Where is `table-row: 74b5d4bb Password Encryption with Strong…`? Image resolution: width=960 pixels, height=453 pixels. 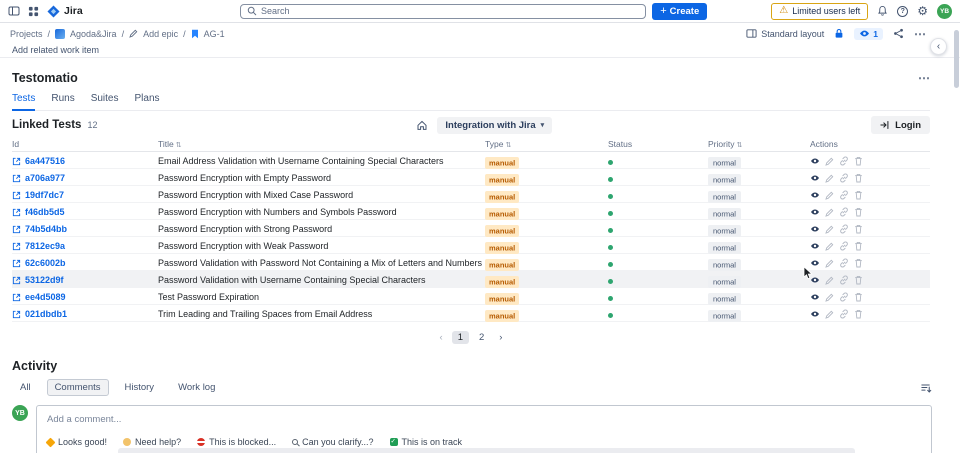 table-row: 74b5d4bb Password Encryption with Strong… is located at coordinates (471, 228).